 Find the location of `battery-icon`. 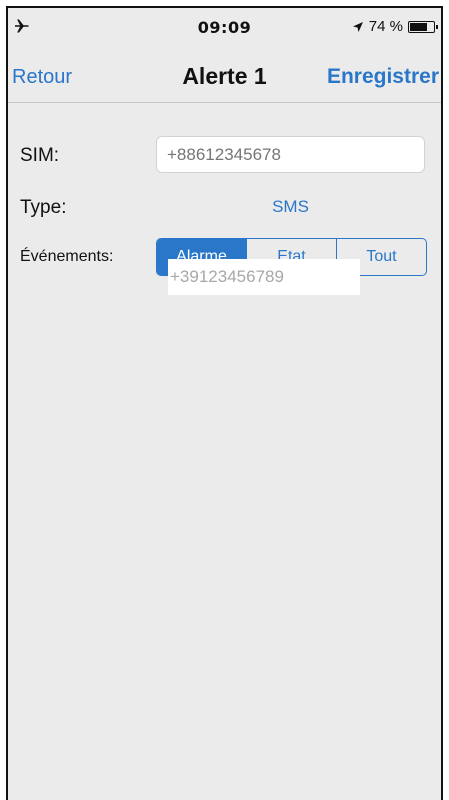

battery-icon is located at coordinates (423, 26).